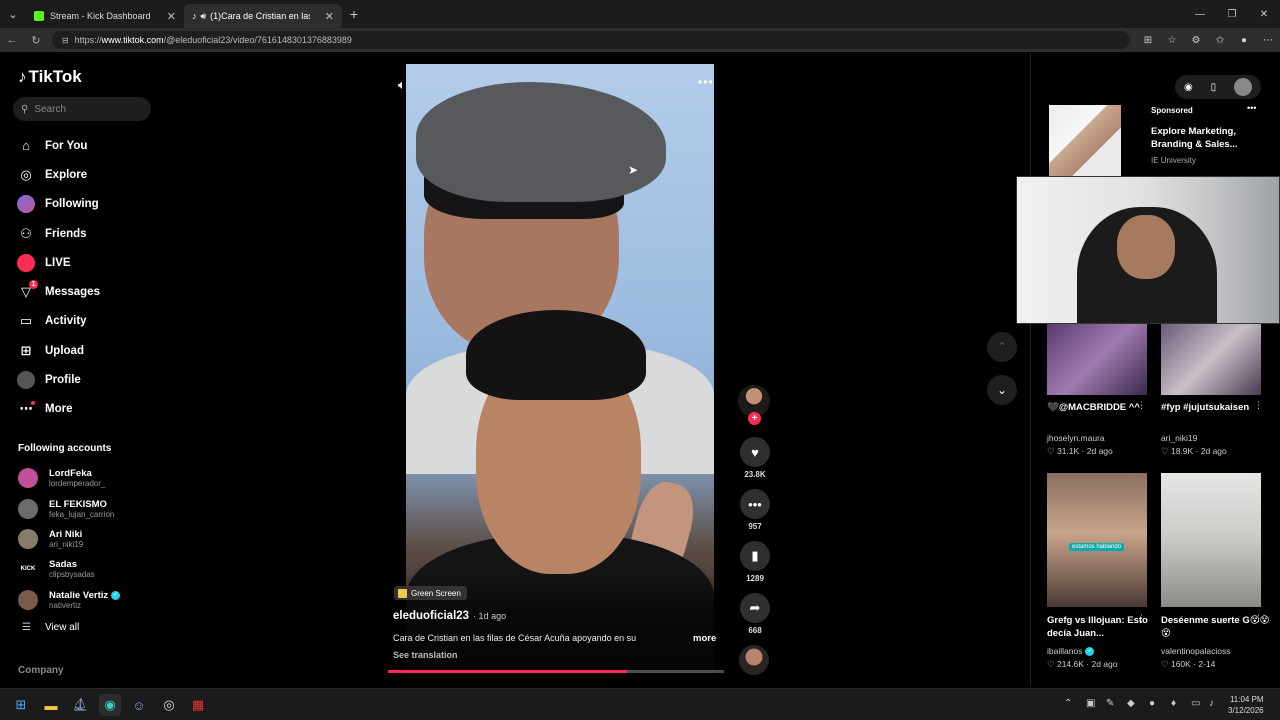  I want to click on following-account: Ari Niki ari_niki19, so click(69, 539).